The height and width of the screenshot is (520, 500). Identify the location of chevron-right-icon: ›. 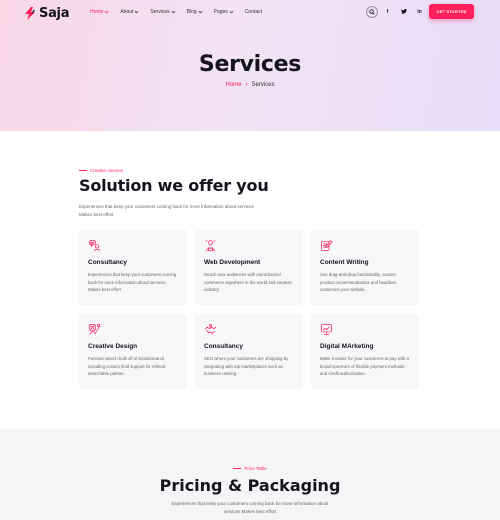
(246, 85).